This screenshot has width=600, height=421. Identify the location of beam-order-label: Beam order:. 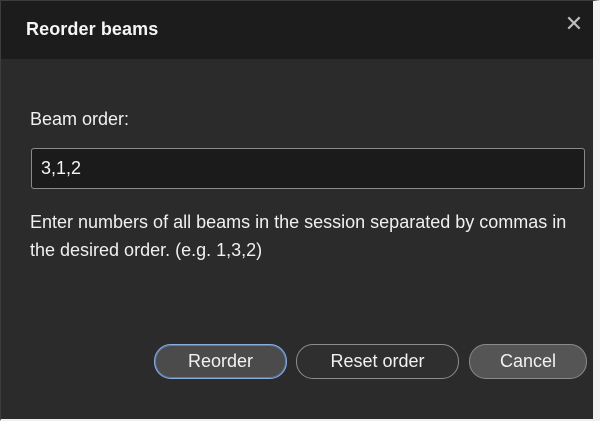
(80, 119).